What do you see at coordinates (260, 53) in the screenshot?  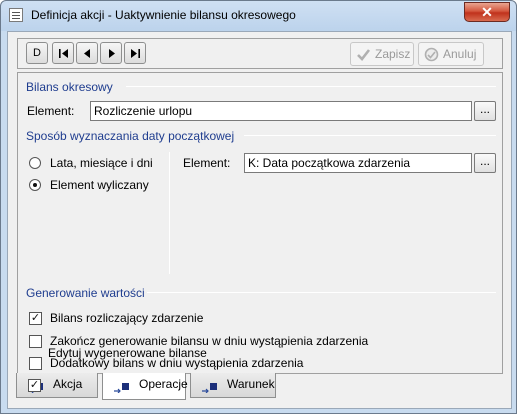 I see `toolbar: D Zapisz Anuluj` at bounding box center [260, 53].